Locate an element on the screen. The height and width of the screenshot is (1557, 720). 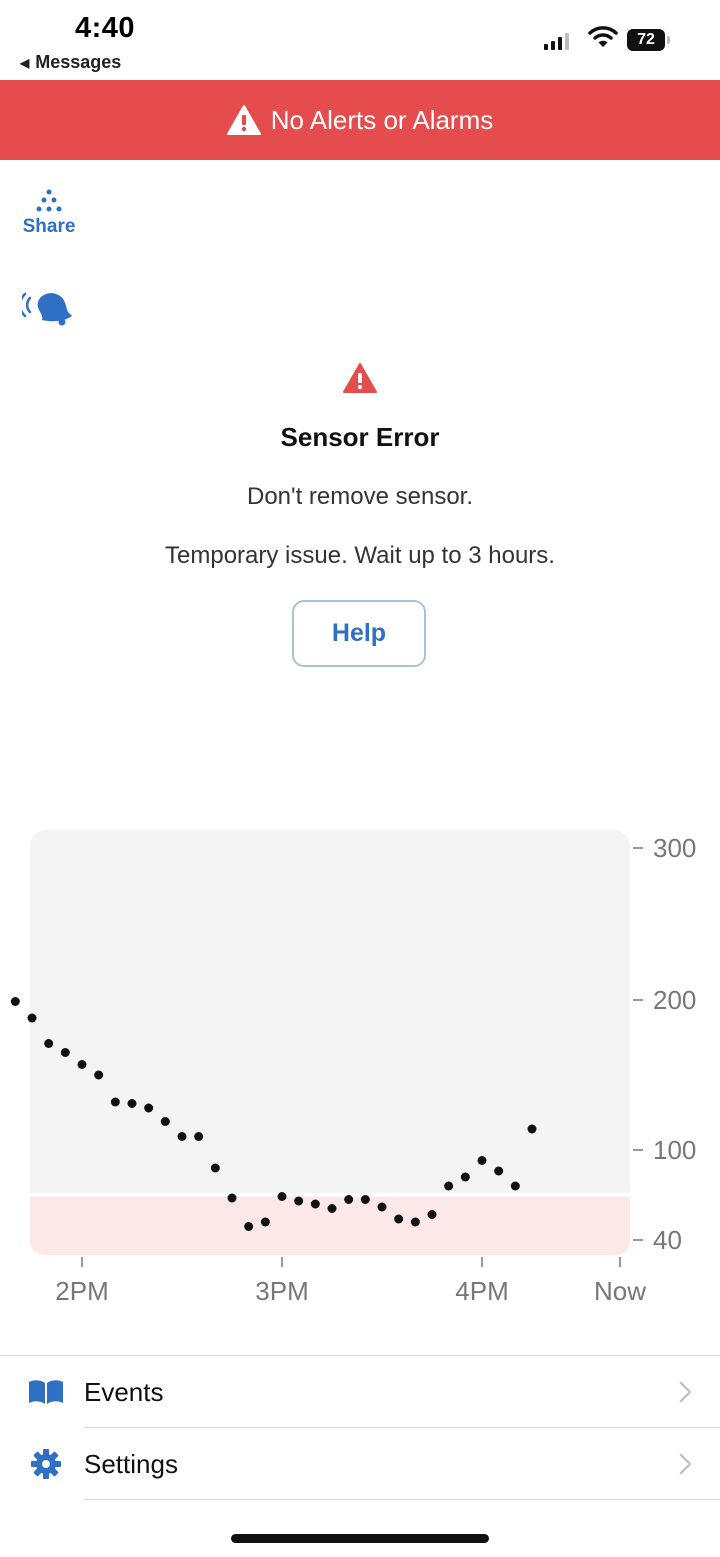
x-tick-label: 2PM is located at coordinates (81, 1291).